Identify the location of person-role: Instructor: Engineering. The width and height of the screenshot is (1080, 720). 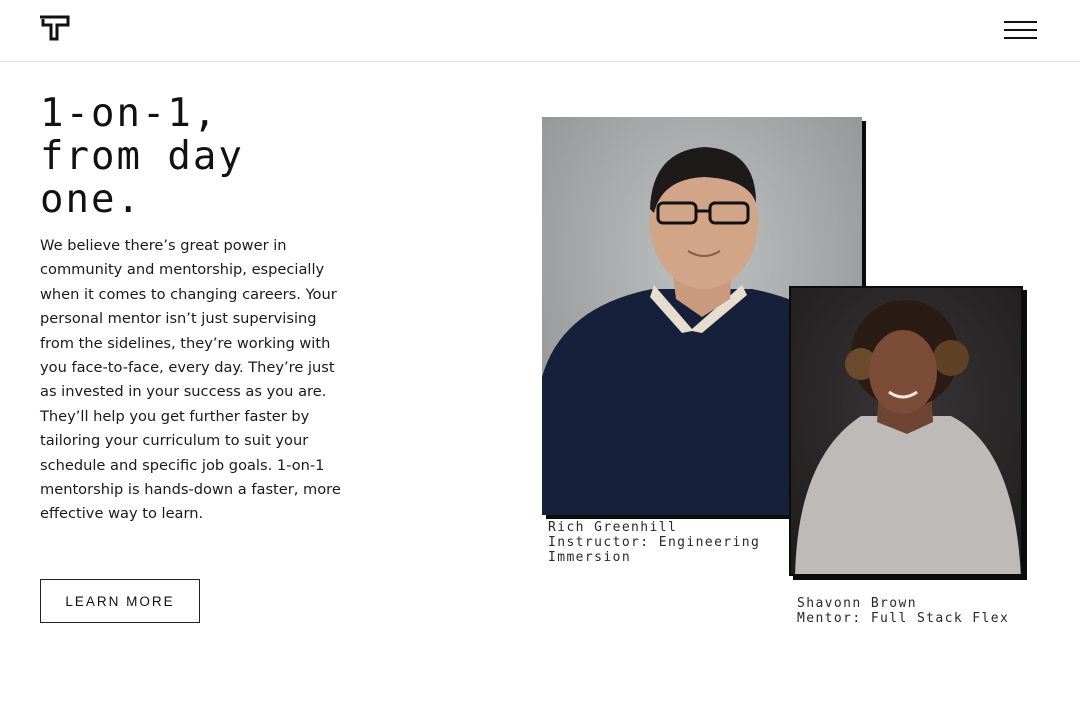
(654, 542).